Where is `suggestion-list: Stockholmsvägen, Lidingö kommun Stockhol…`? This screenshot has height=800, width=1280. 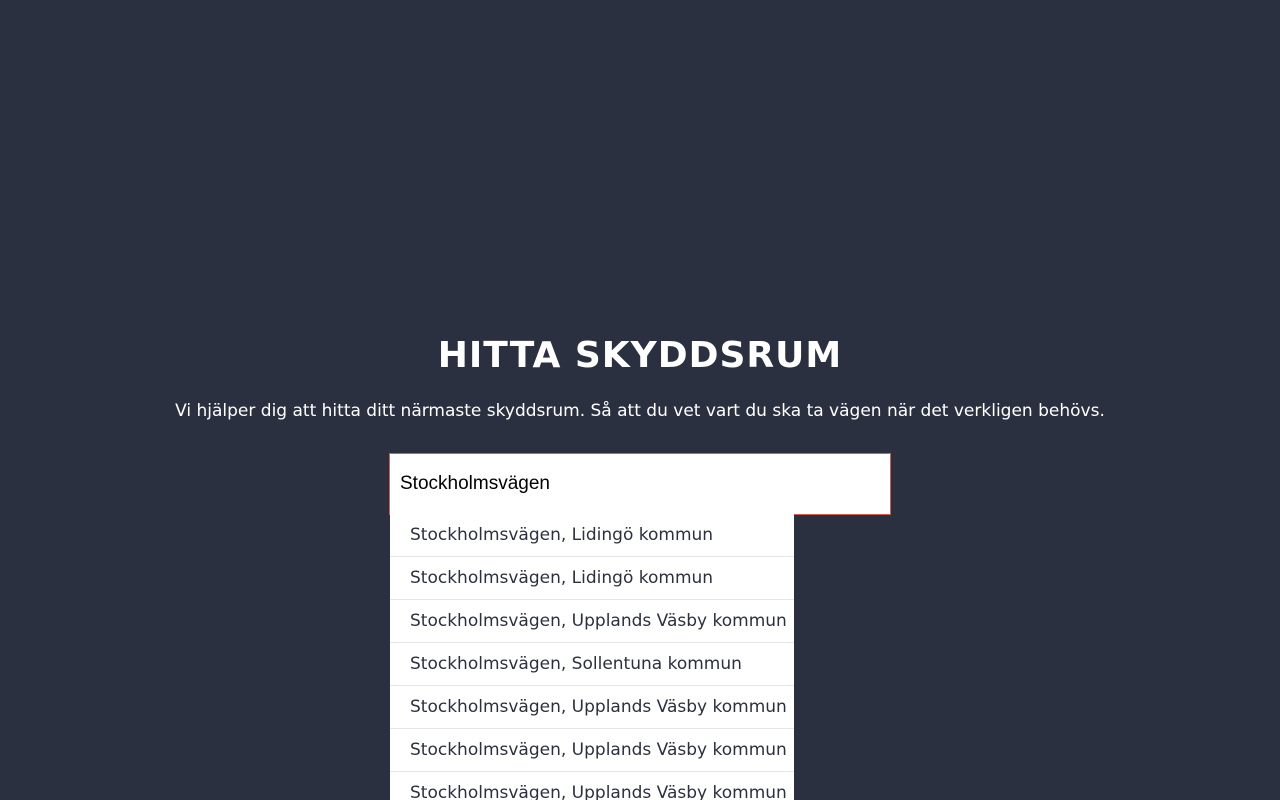
suggestion-list: Stockholmsvägen, Lidingö kommun Stockhol… is located at coordinates (592, 657).